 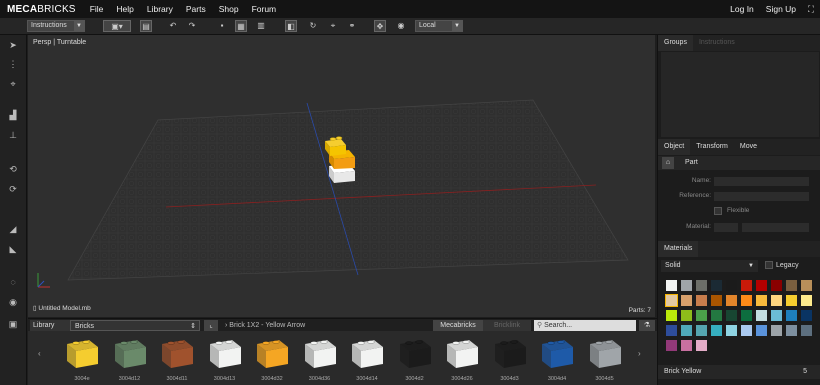 I want to click on select-icon: ➤, so click(x=13, y=45).